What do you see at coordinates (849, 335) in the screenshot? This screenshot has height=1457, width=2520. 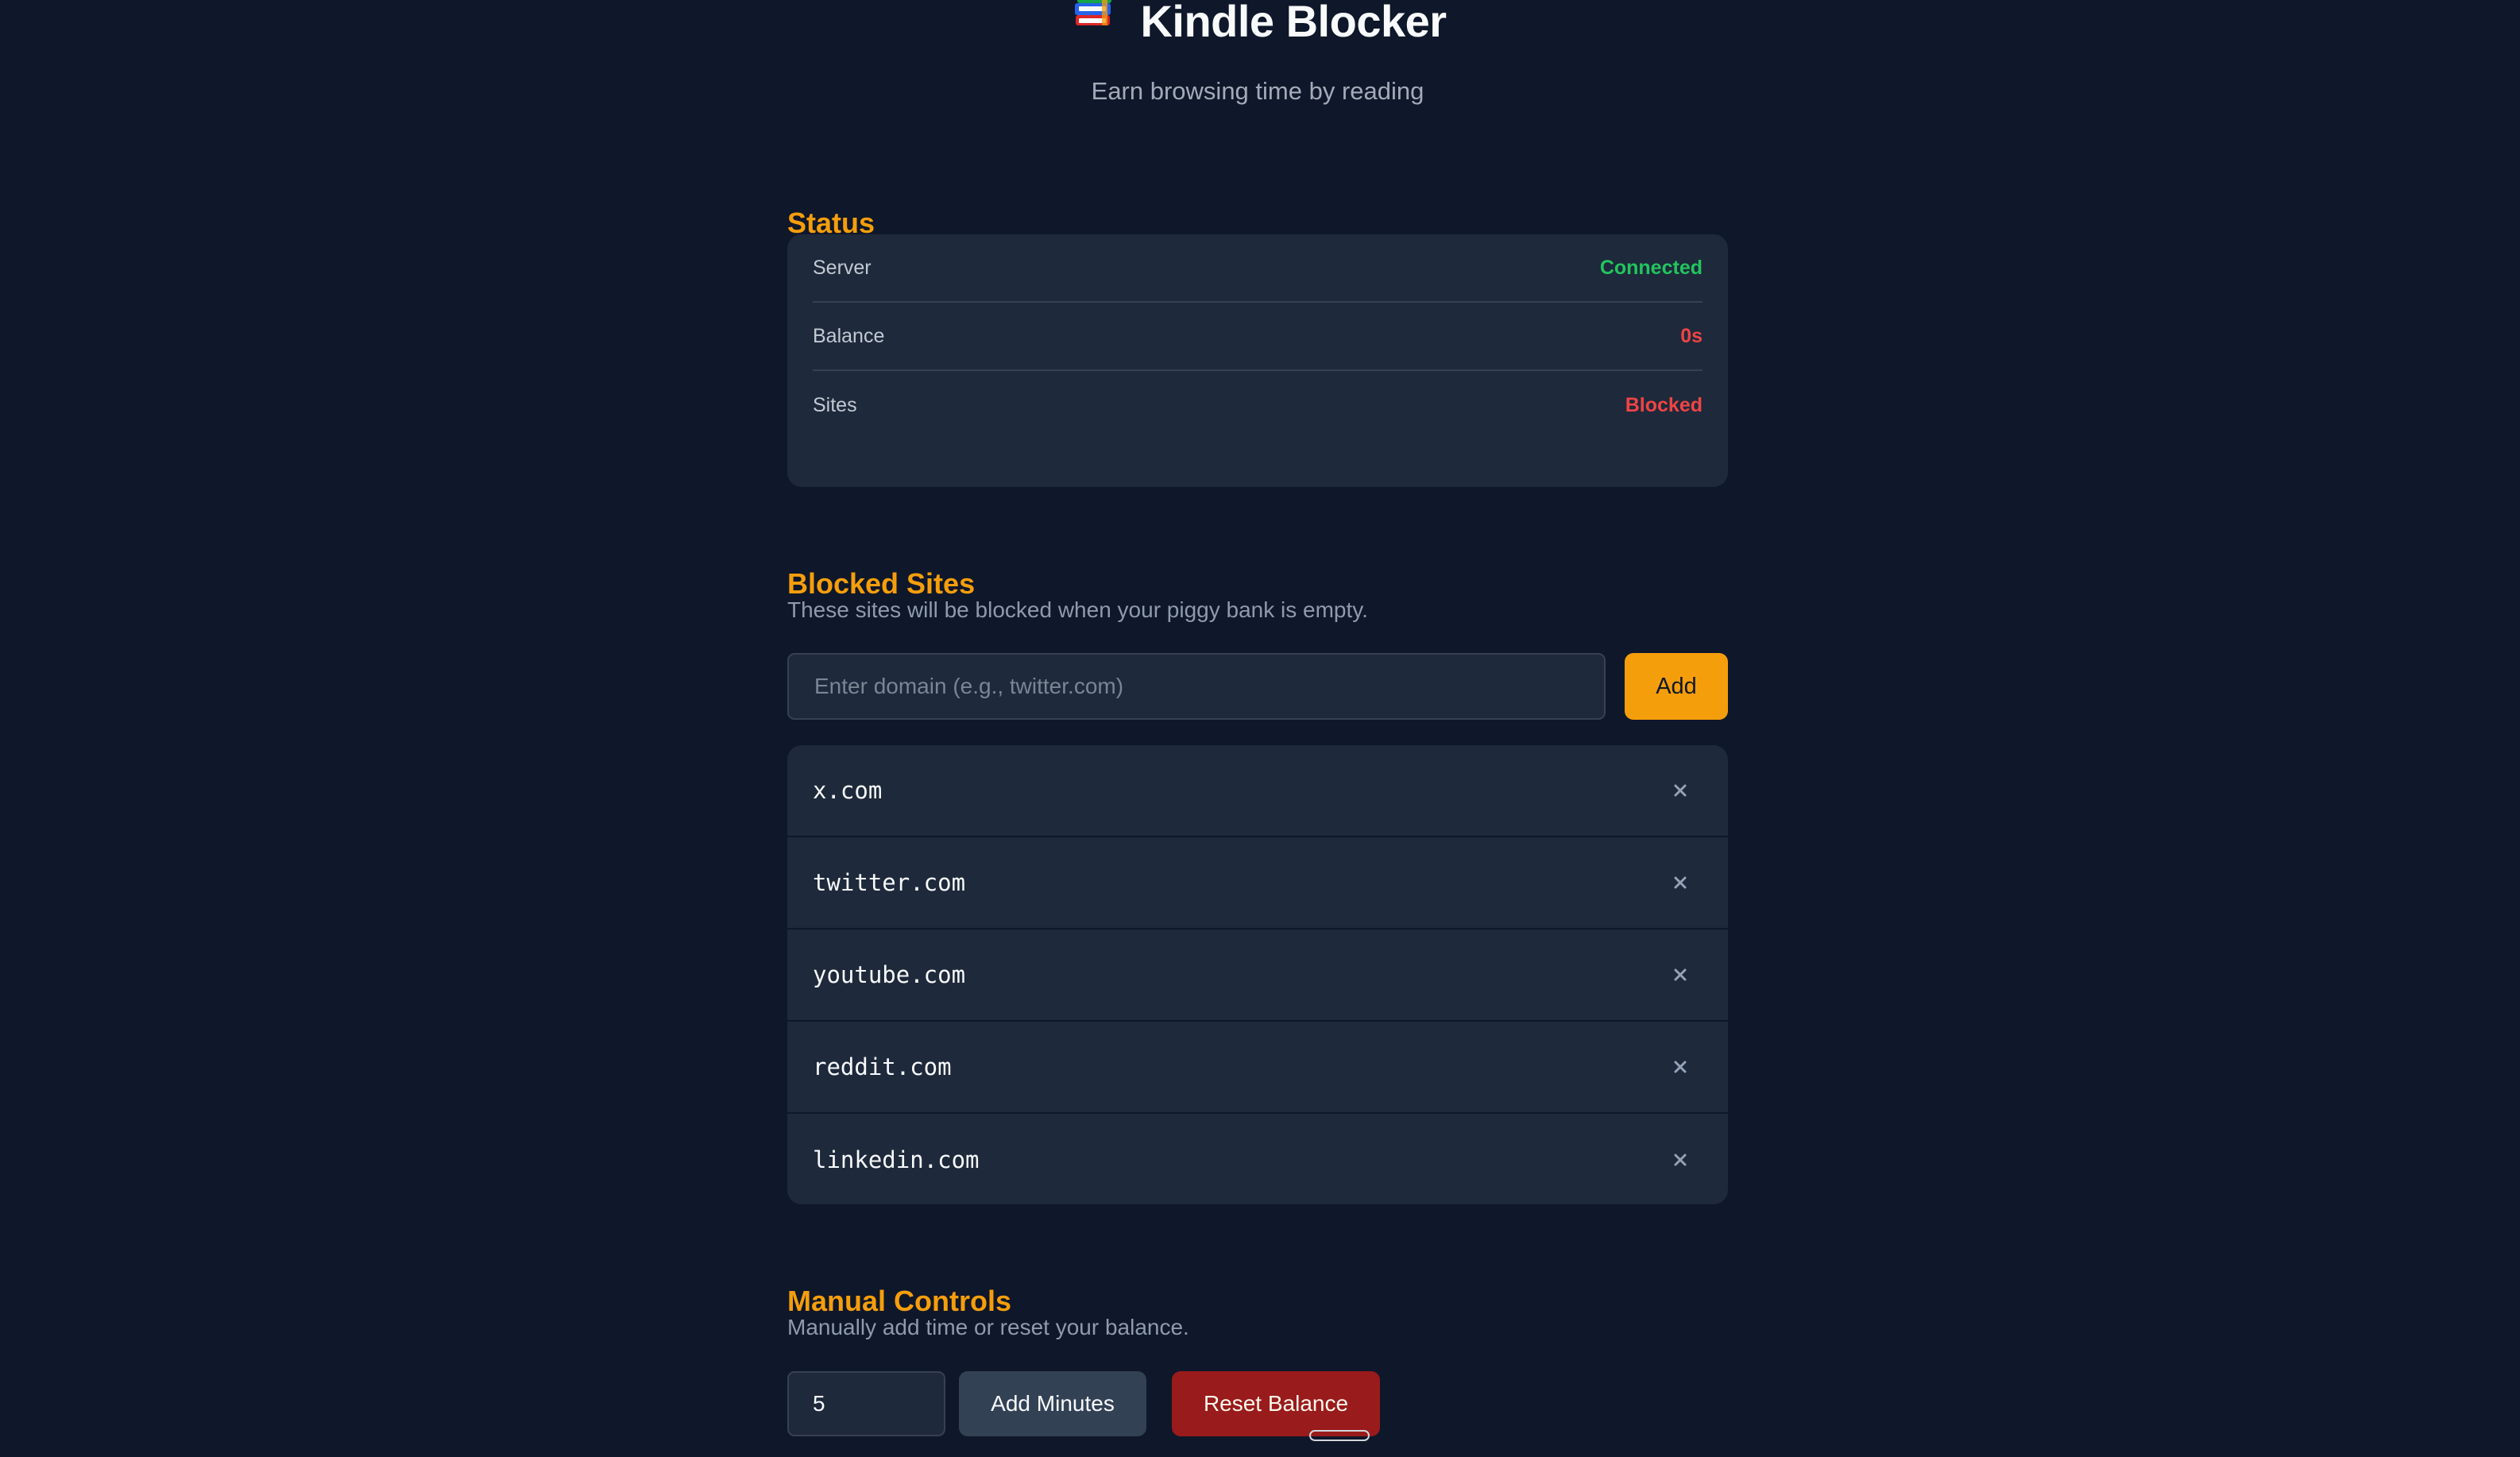 I see `balance-label: Balance` at bounding box center [849, 335].